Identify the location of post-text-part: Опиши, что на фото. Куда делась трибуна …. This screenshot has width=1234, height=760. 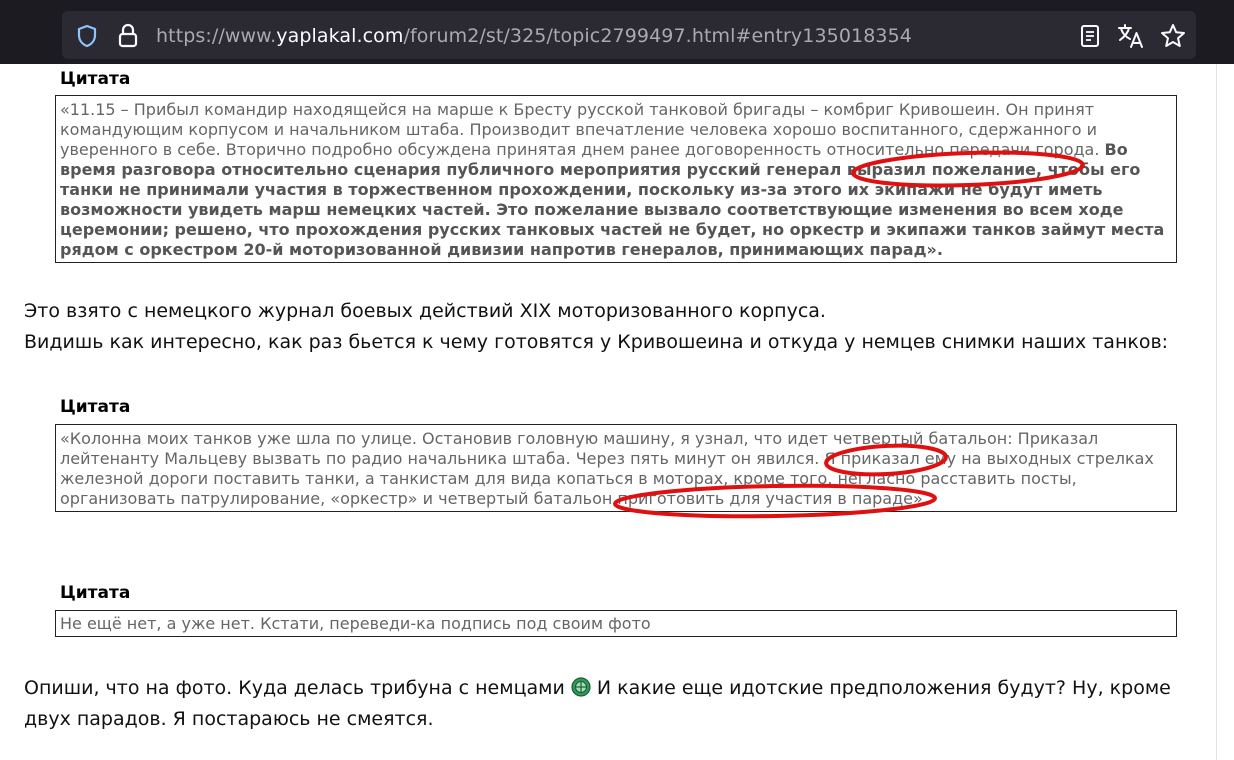
(294, 688).